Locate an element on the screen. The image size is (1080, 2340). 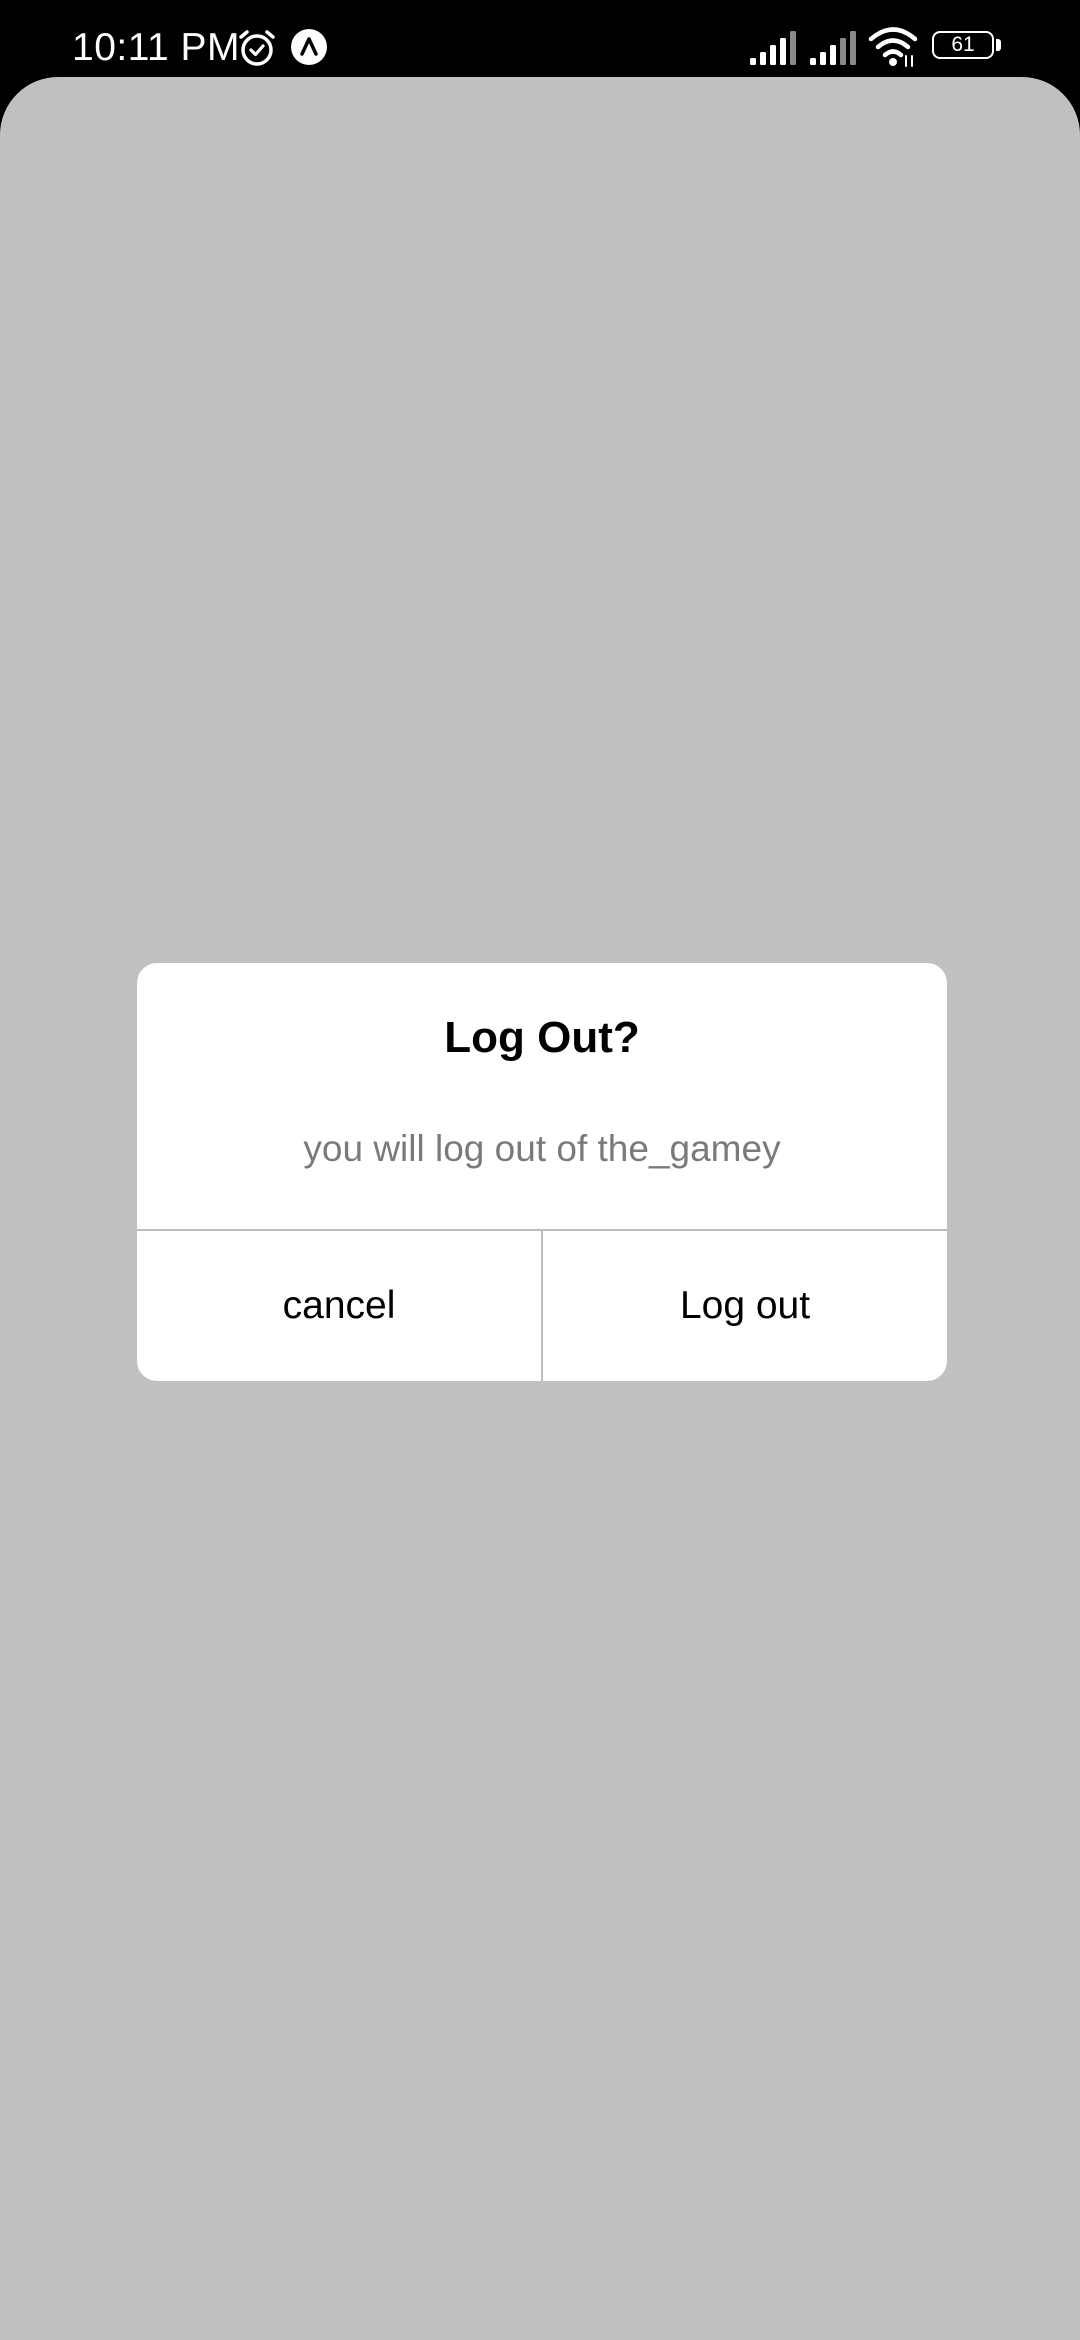
battery-icon: 61 is located at coordinates (967, 47).